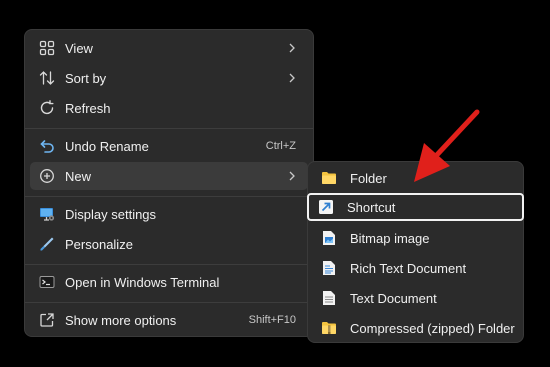 The width and height of the screenshot is (550, 367). Describe the element at coordinates (47, 78) in the screenshot. I see `sort-arrows-icon` at that location.